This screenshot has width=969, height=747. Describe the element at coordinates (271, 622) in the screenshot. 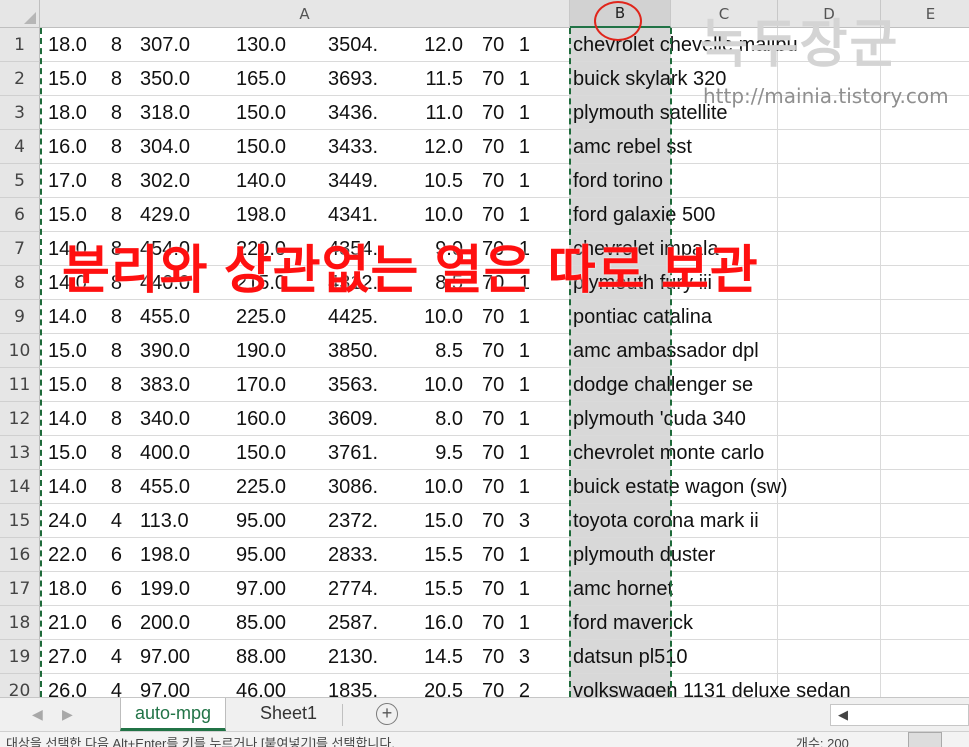

I see `cell-horsepower: 85.00` at that location.